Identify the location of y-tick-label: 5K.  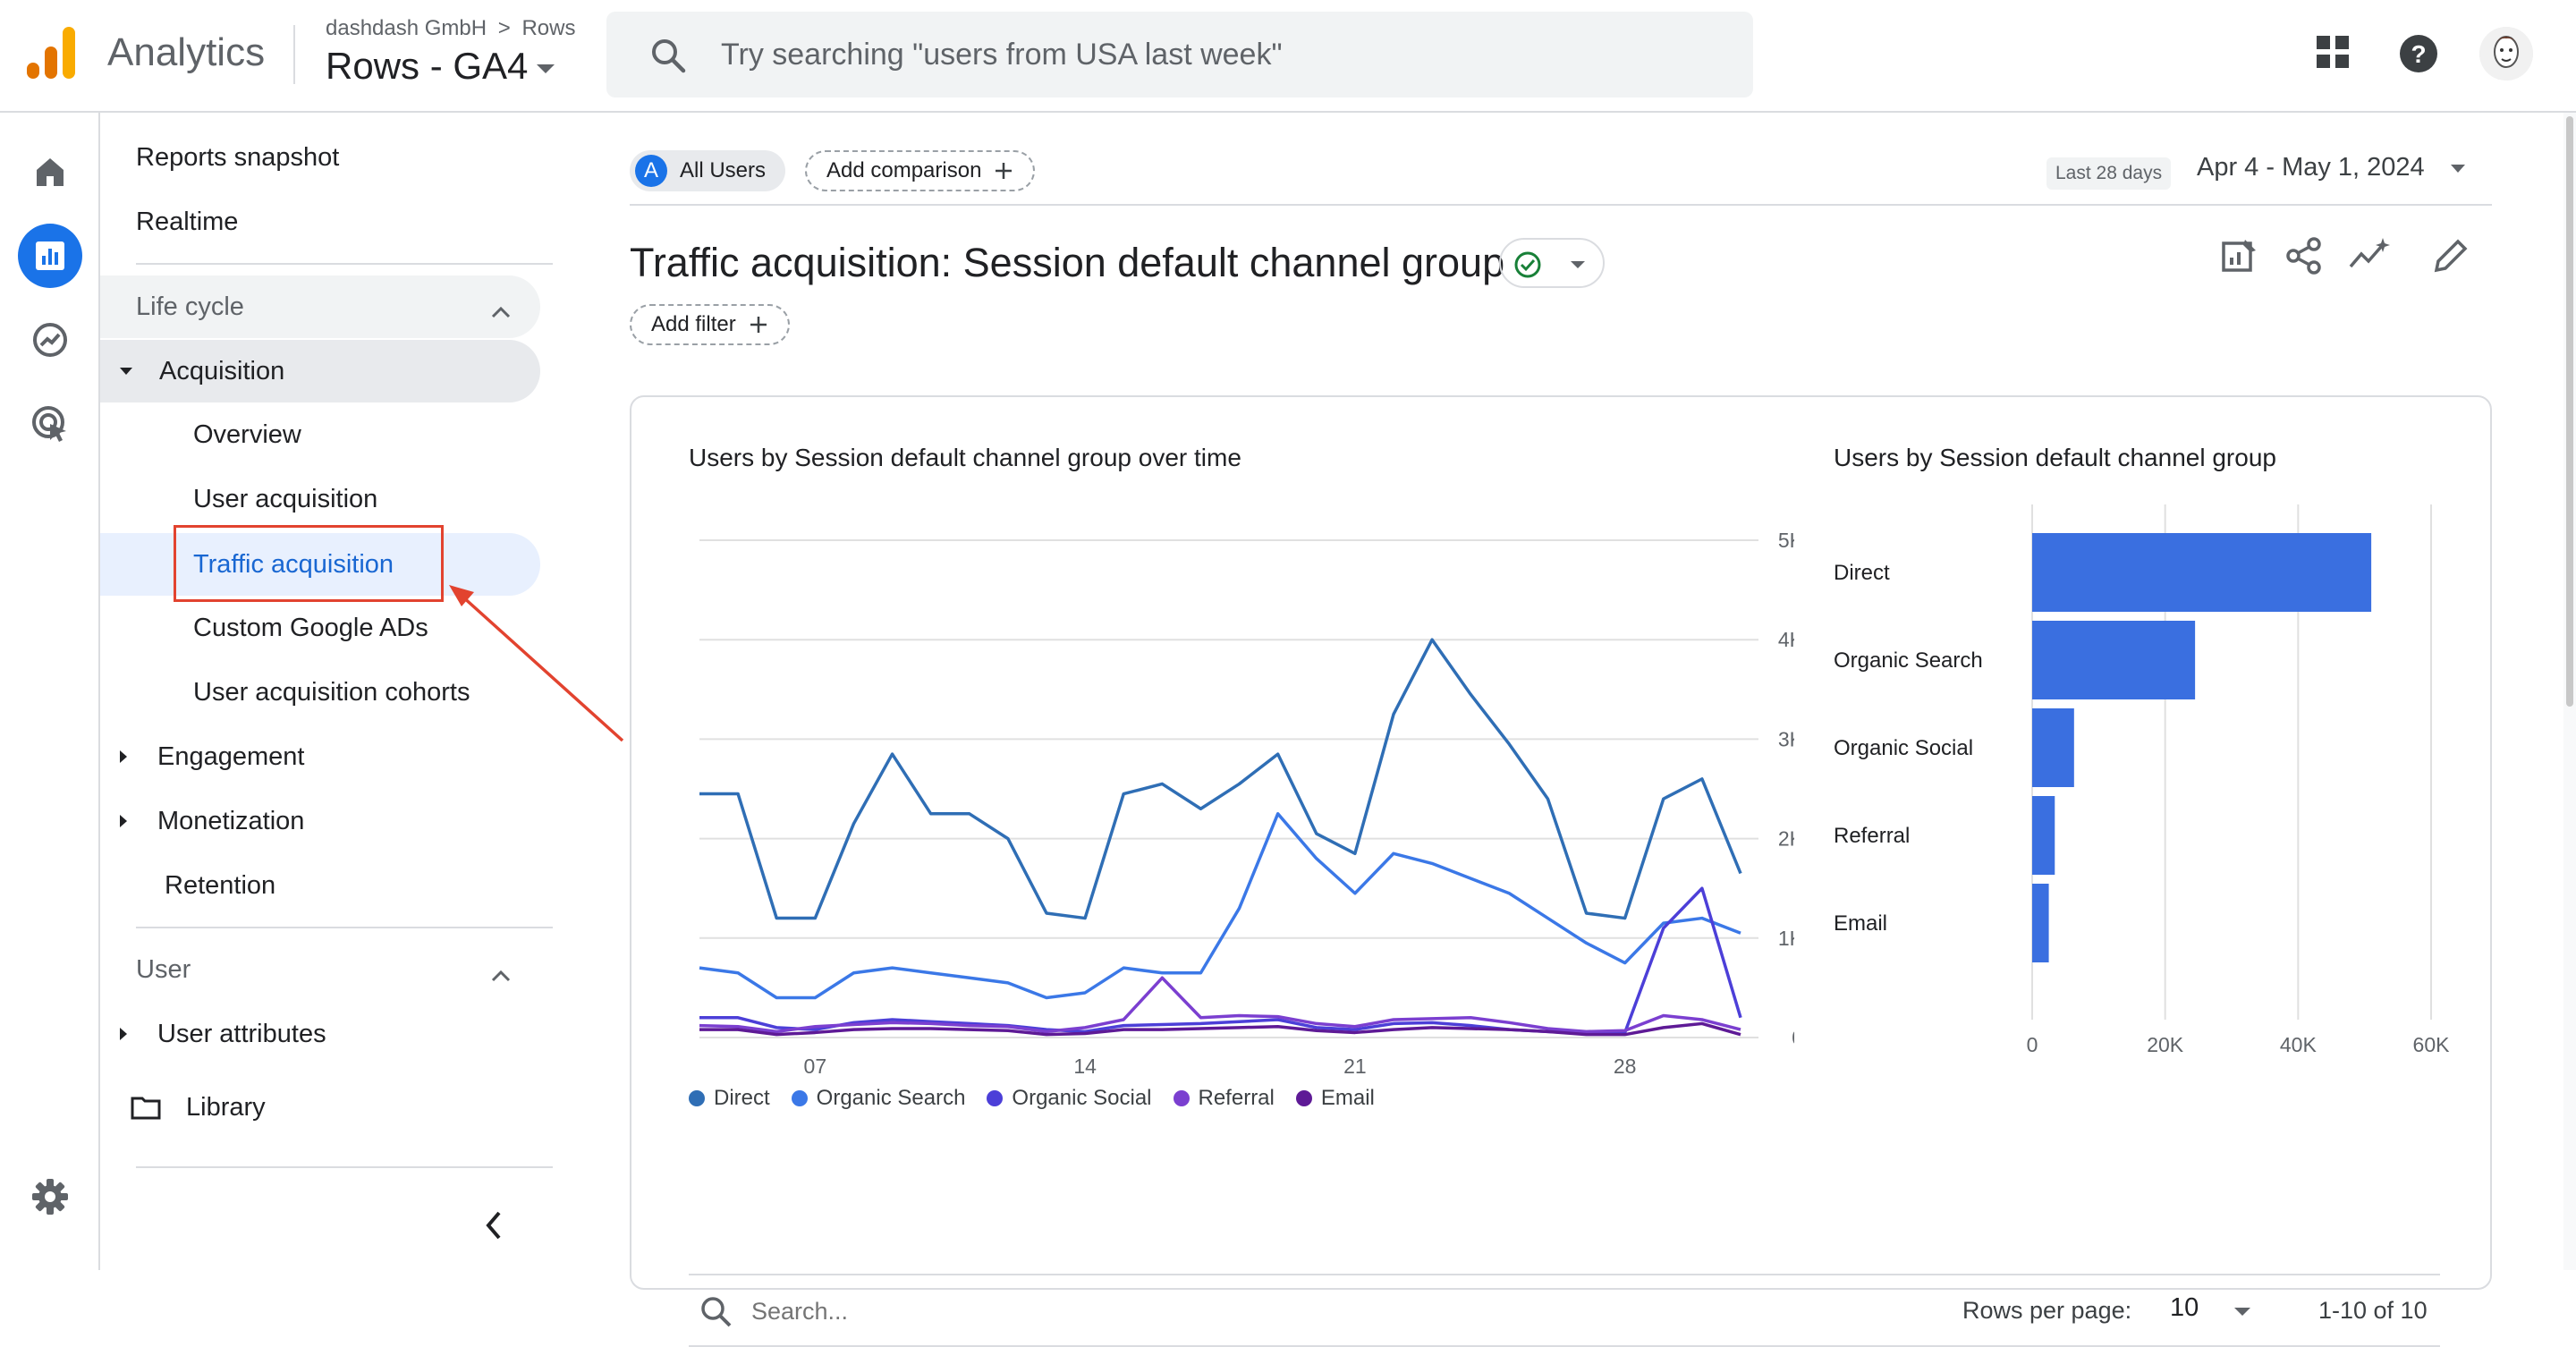
(1786, 540).